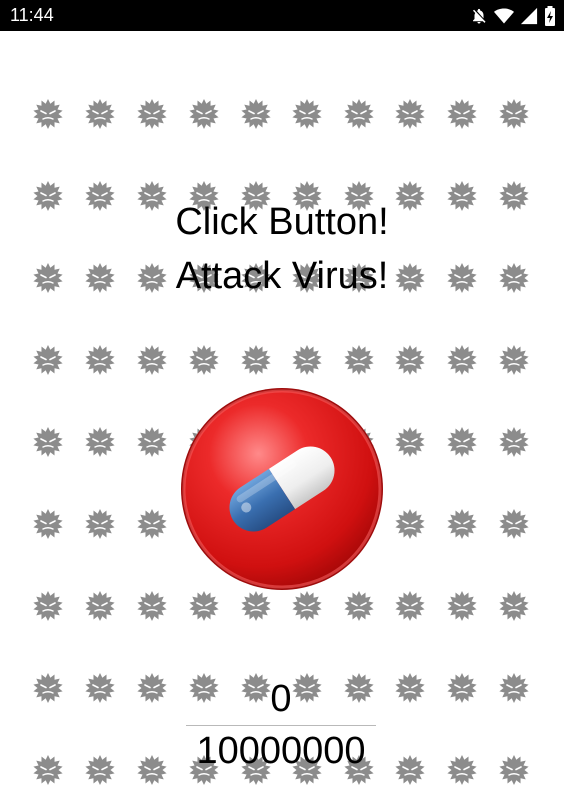 The height and width of the screenshot is (796, 564). I want to click on attack-count: 0, so click(281, 699).